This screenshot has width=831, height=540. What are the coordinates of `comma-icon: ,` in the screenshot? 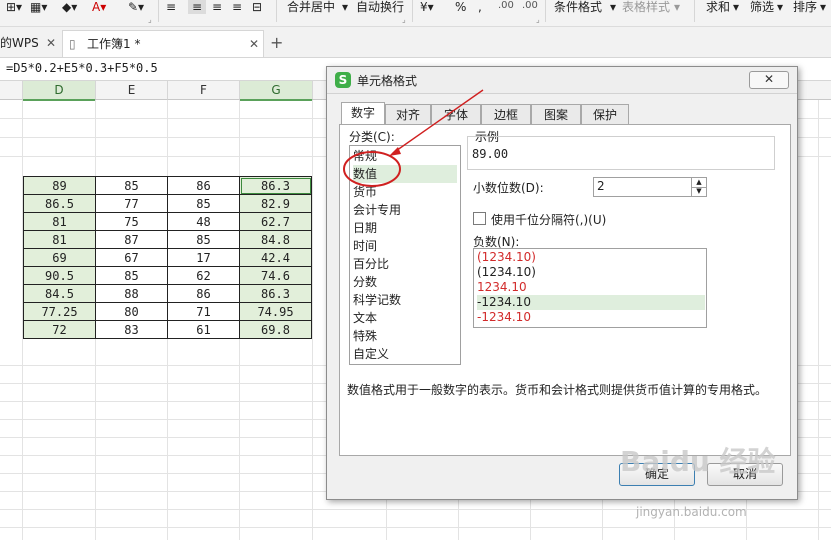 It's located at (480, 7).